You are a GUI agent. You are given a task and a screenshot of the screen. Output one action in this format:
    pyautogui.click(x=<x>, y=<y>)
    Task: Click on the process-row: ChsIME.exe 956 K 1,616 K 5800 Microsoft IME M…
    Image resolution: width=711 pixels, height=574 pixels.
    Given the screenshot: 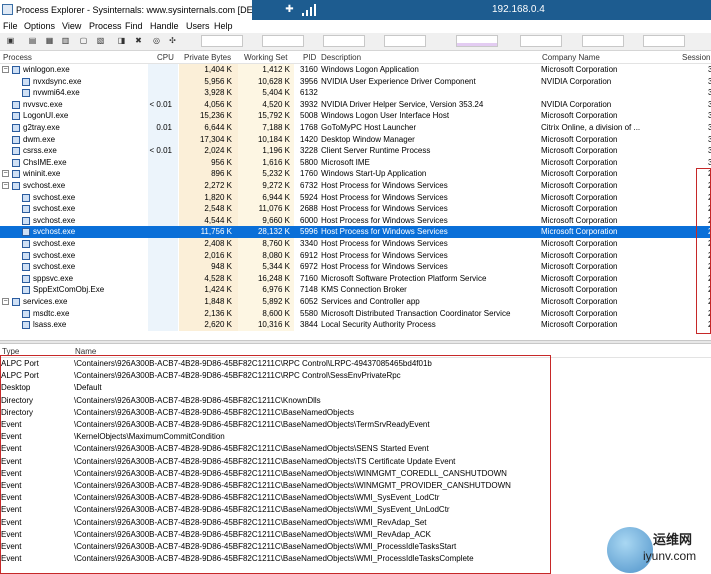 What is the action you would take?
    pyautogui.click(x=355, y=162)
    